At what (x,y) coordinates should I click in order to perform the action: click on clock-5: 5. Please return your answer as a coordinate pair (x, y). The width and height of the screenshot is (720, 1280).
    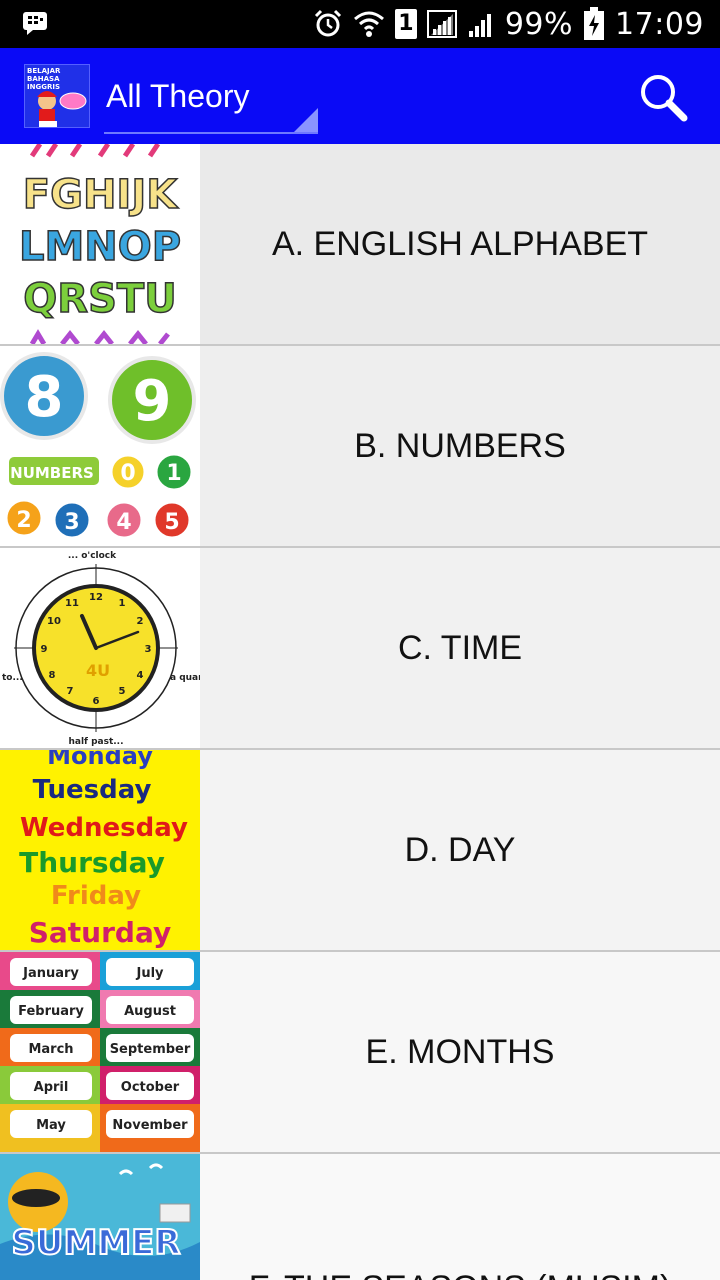
    Looking at the image, I should click on (122, 691).